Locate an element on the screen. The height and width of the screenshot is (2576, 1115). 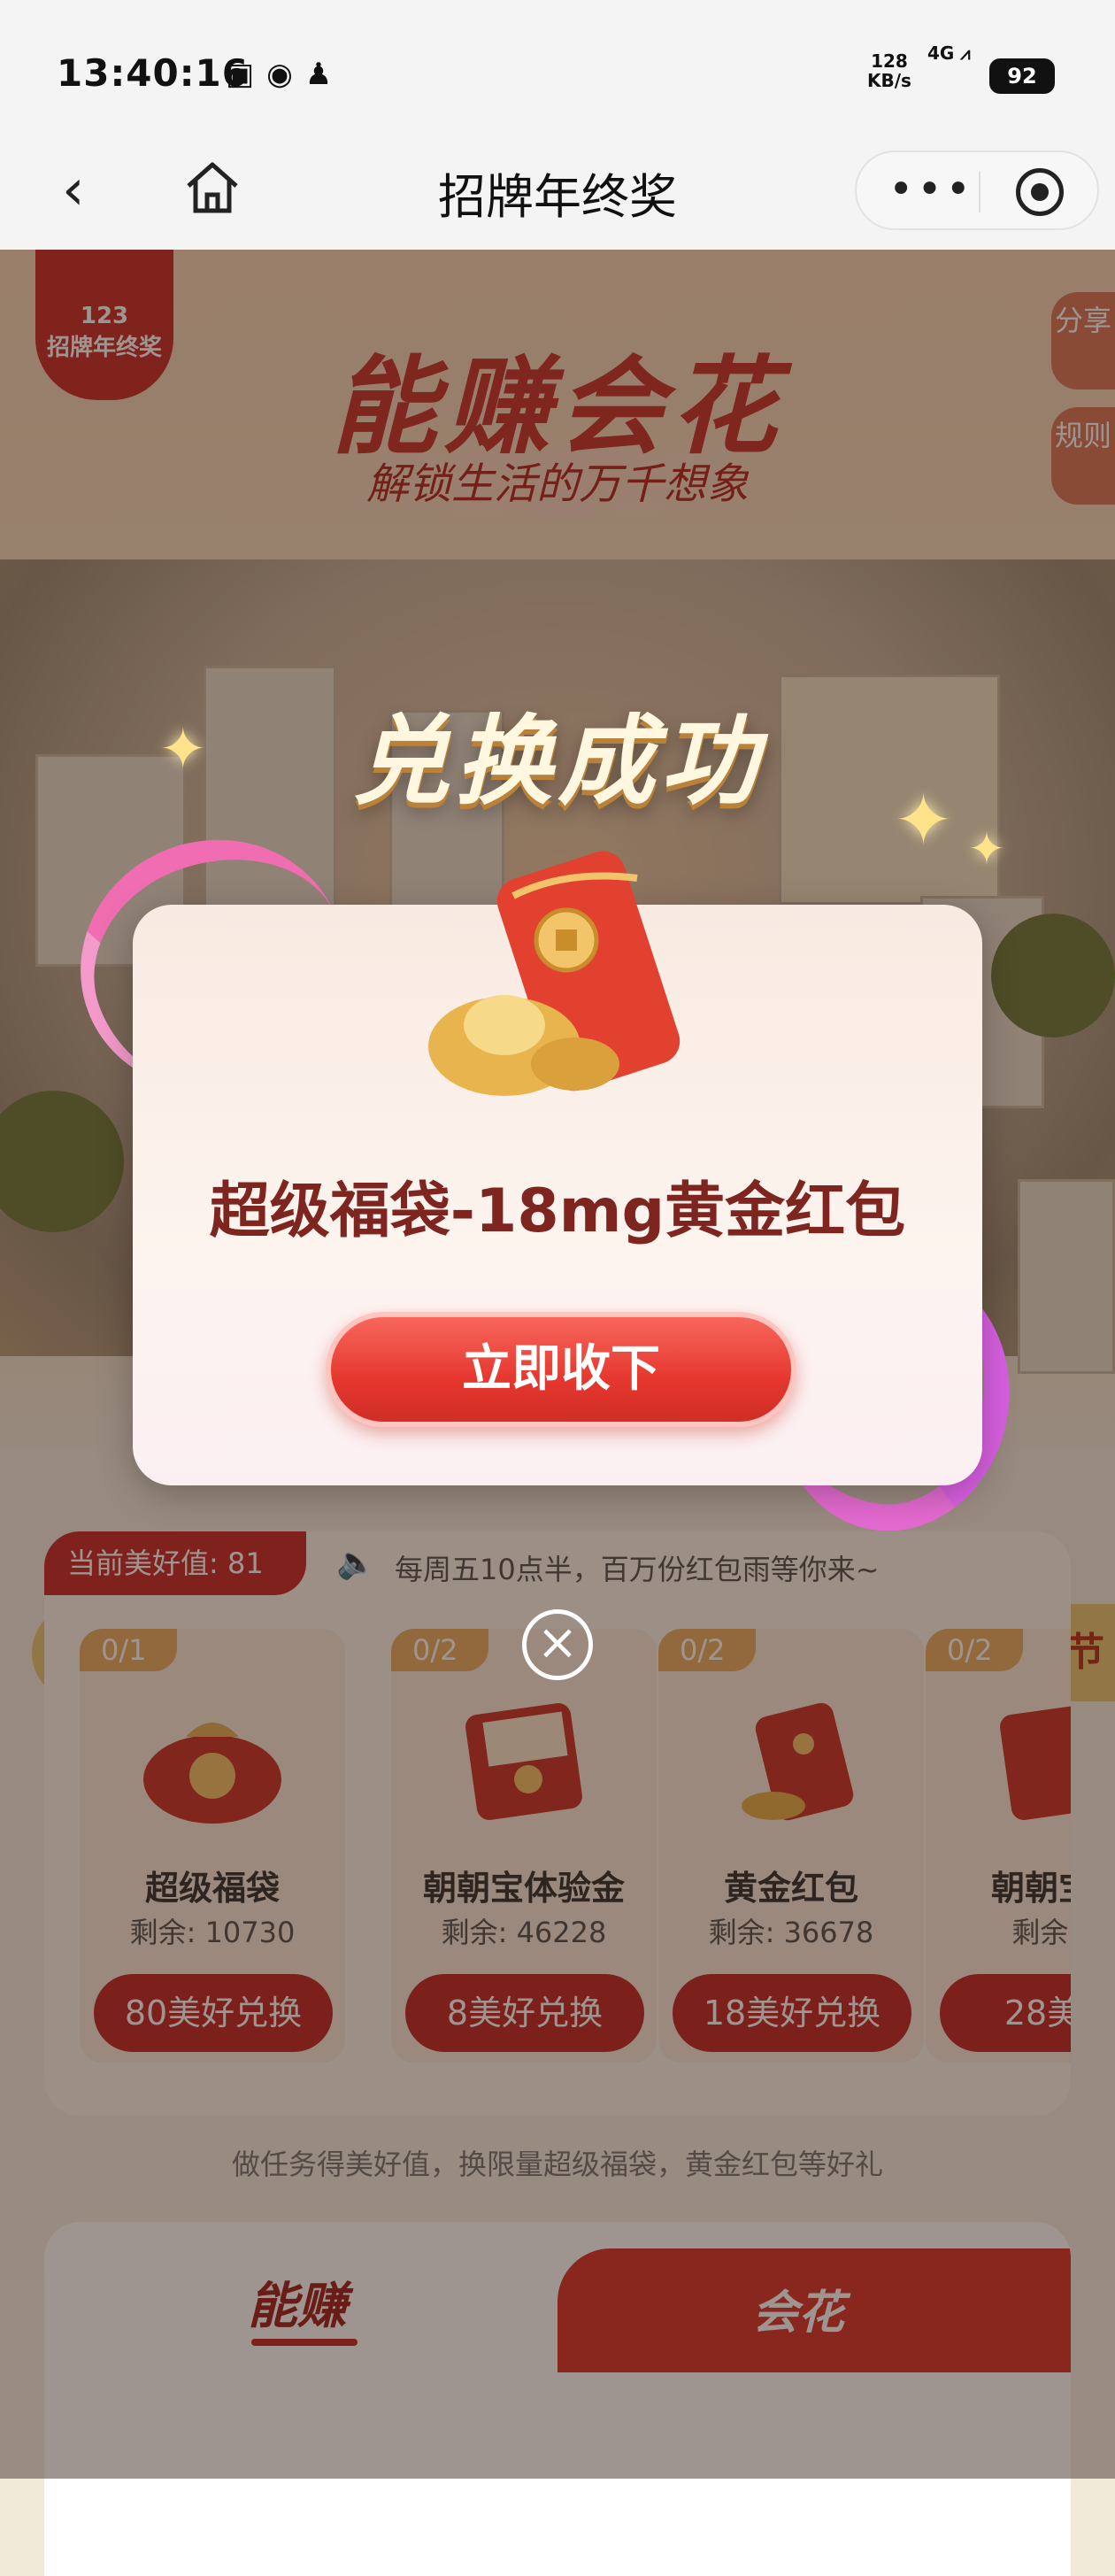
success-title: 兑换成功 is located at coordinates (557, 761).